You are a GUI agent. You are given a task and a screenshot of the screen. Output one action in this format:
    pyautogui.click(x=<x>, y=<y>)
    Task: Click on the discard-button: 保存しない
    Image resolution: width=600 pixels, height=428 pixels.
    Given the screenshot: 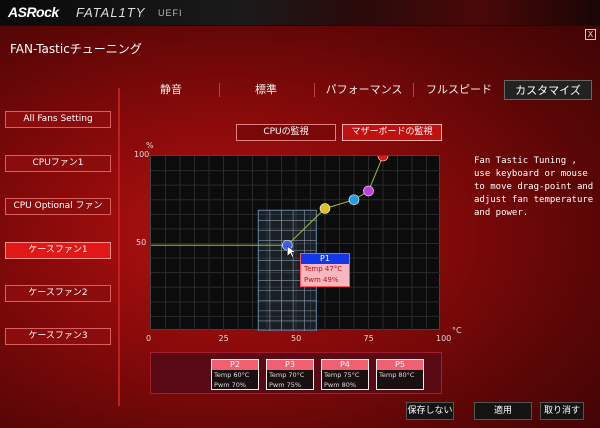 What is the action you would take?
    pyautogui.click(x=430, y=411)
    